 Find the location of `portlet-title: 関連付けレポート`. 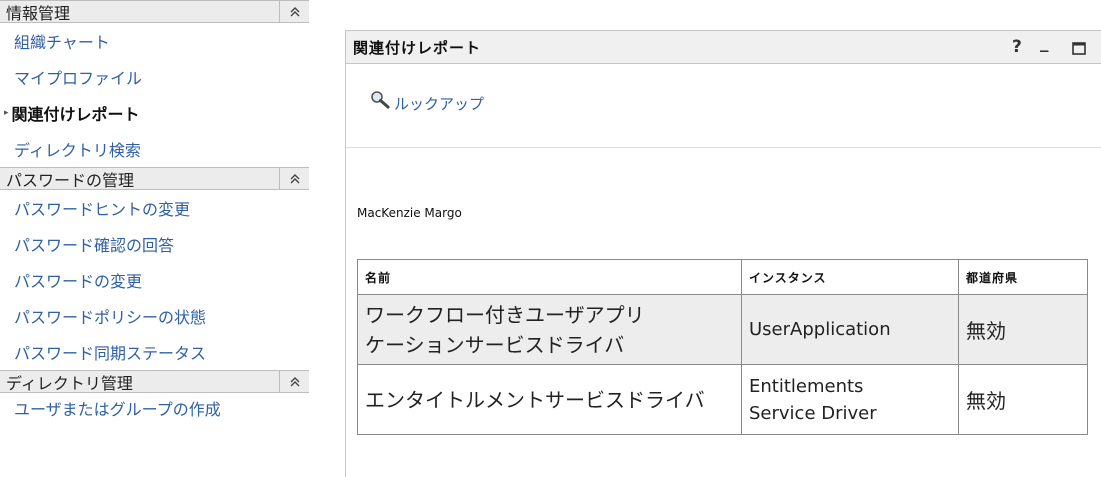

portlet-title: 関連付けレポート is located at coordinates (417, 47).